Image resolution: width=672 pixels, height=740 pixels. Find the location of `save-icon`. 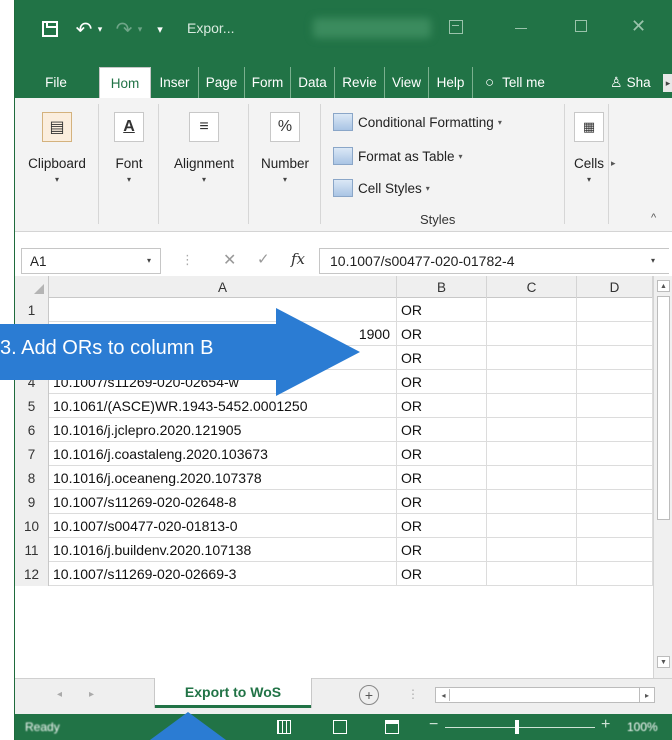

save-icon is located at coordinates (50, 29).